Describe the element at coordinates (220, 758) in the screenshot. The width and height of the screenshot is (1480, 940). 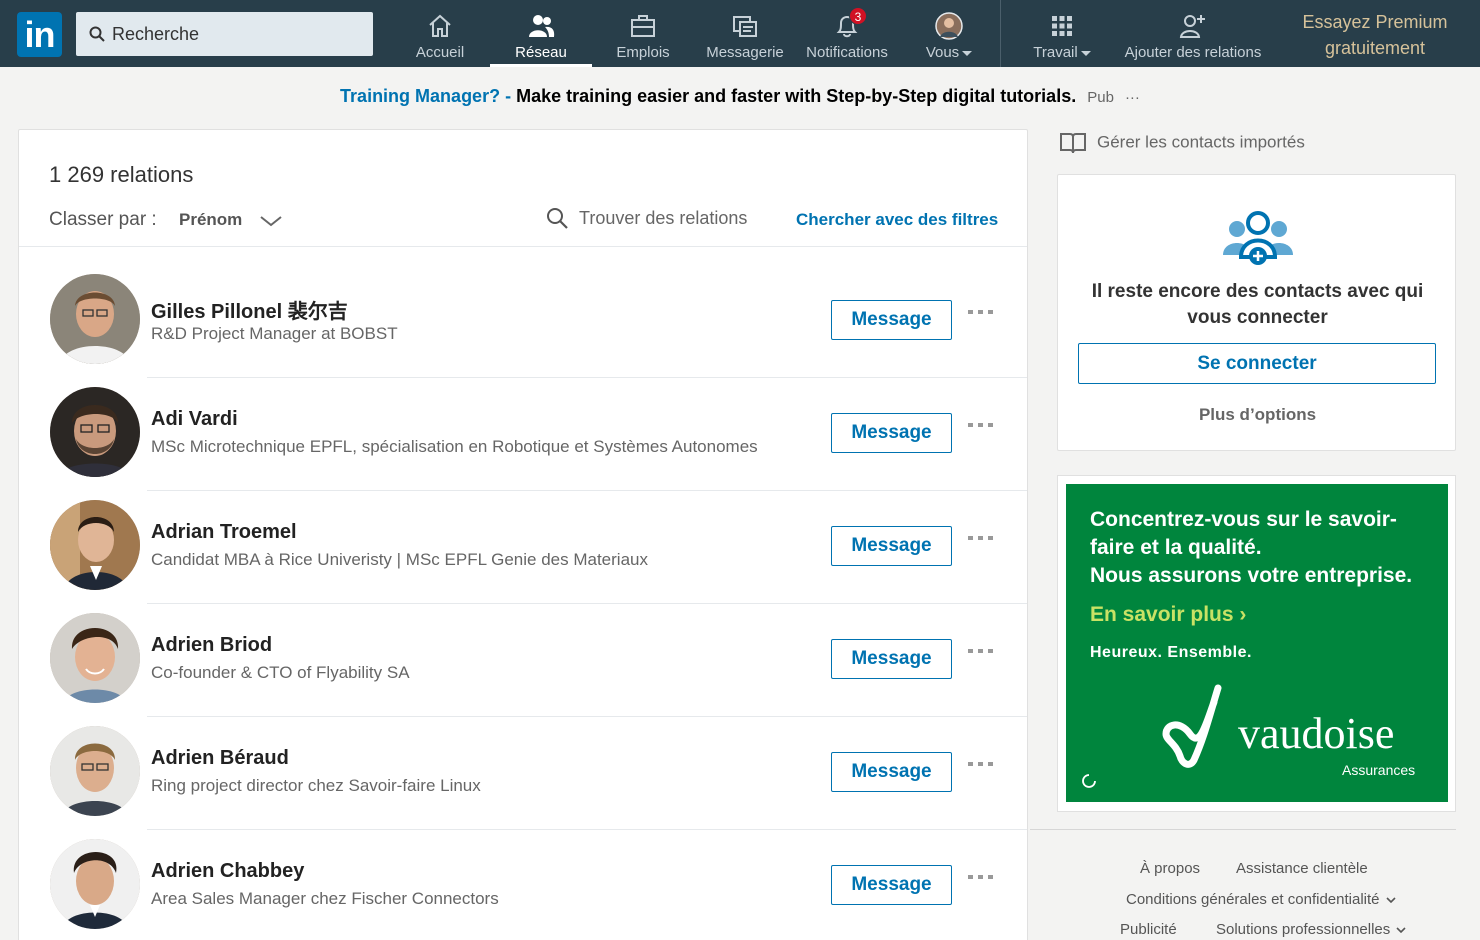
I see `connection-name: Adrien Béraud` at that location.